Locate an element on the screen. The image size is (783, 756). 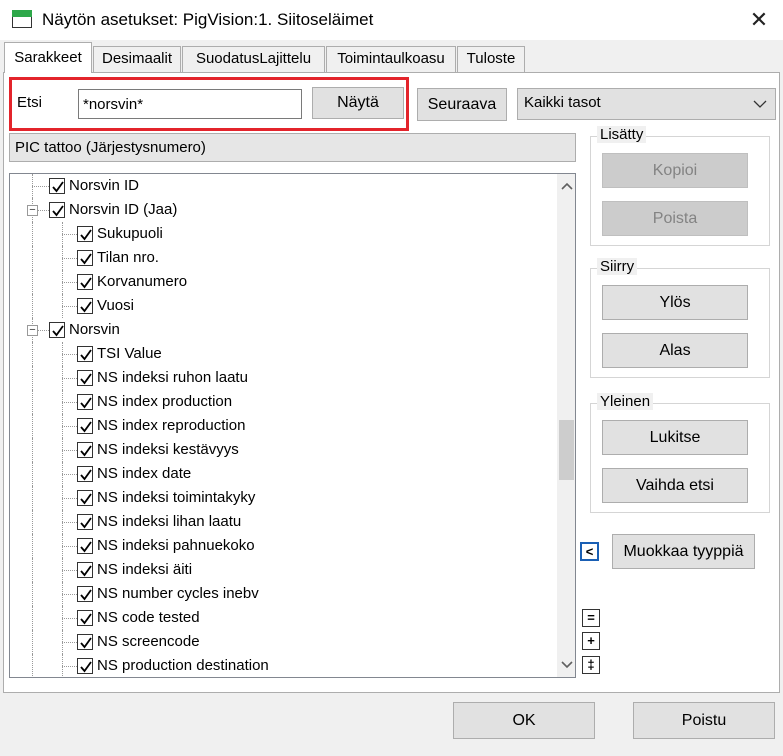
tree-item: NS screencode is located at coordinates (280, 642).